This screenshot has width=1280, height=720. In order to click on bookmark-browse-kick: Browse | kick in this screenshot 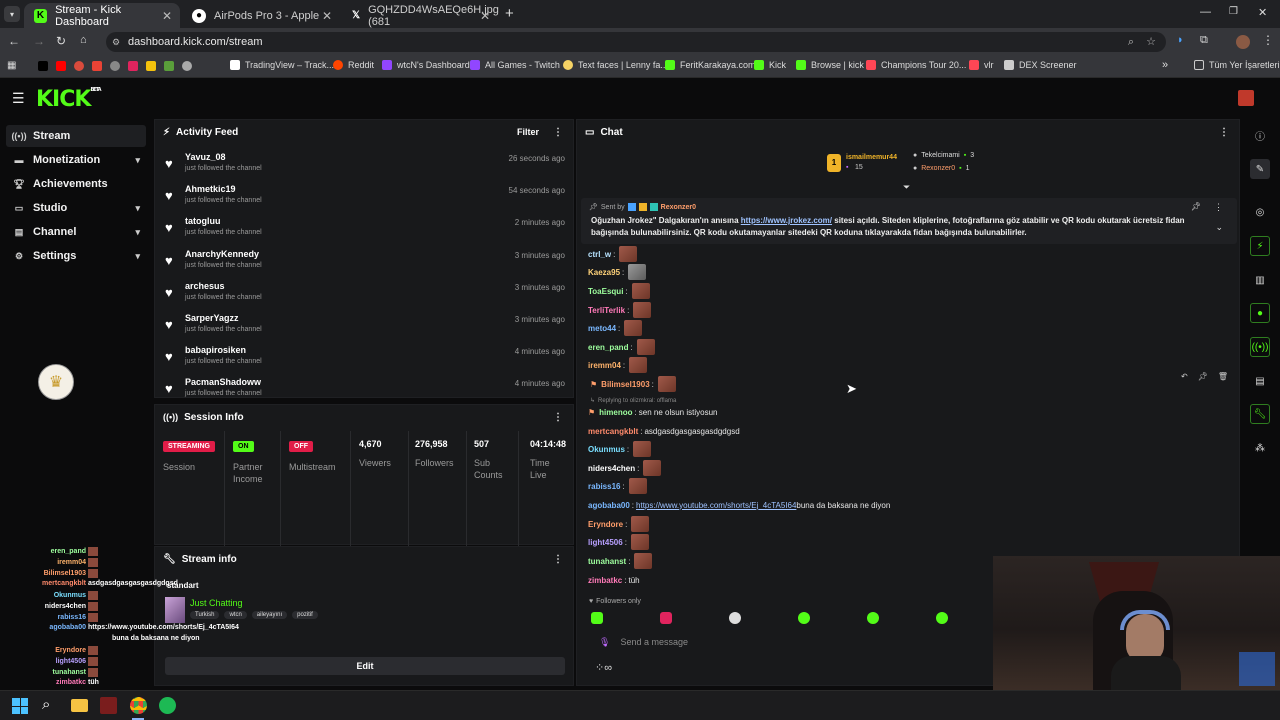, I will do `click(830, 65)`.